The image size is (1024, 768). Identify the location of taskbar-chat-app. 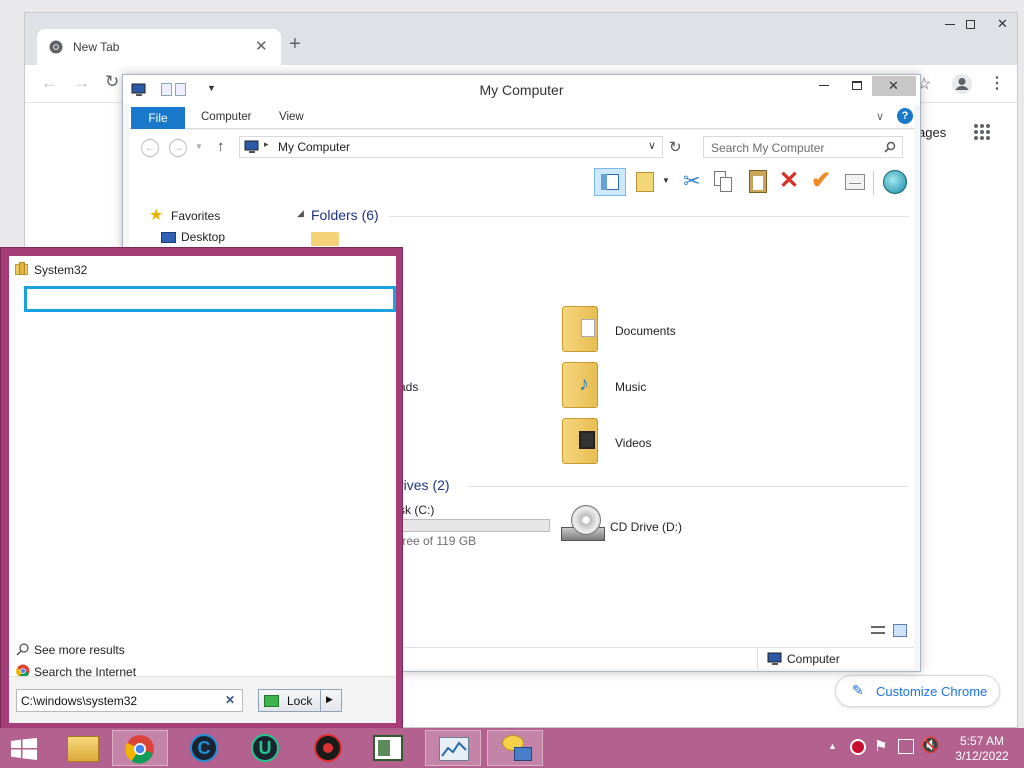
(515, 748).